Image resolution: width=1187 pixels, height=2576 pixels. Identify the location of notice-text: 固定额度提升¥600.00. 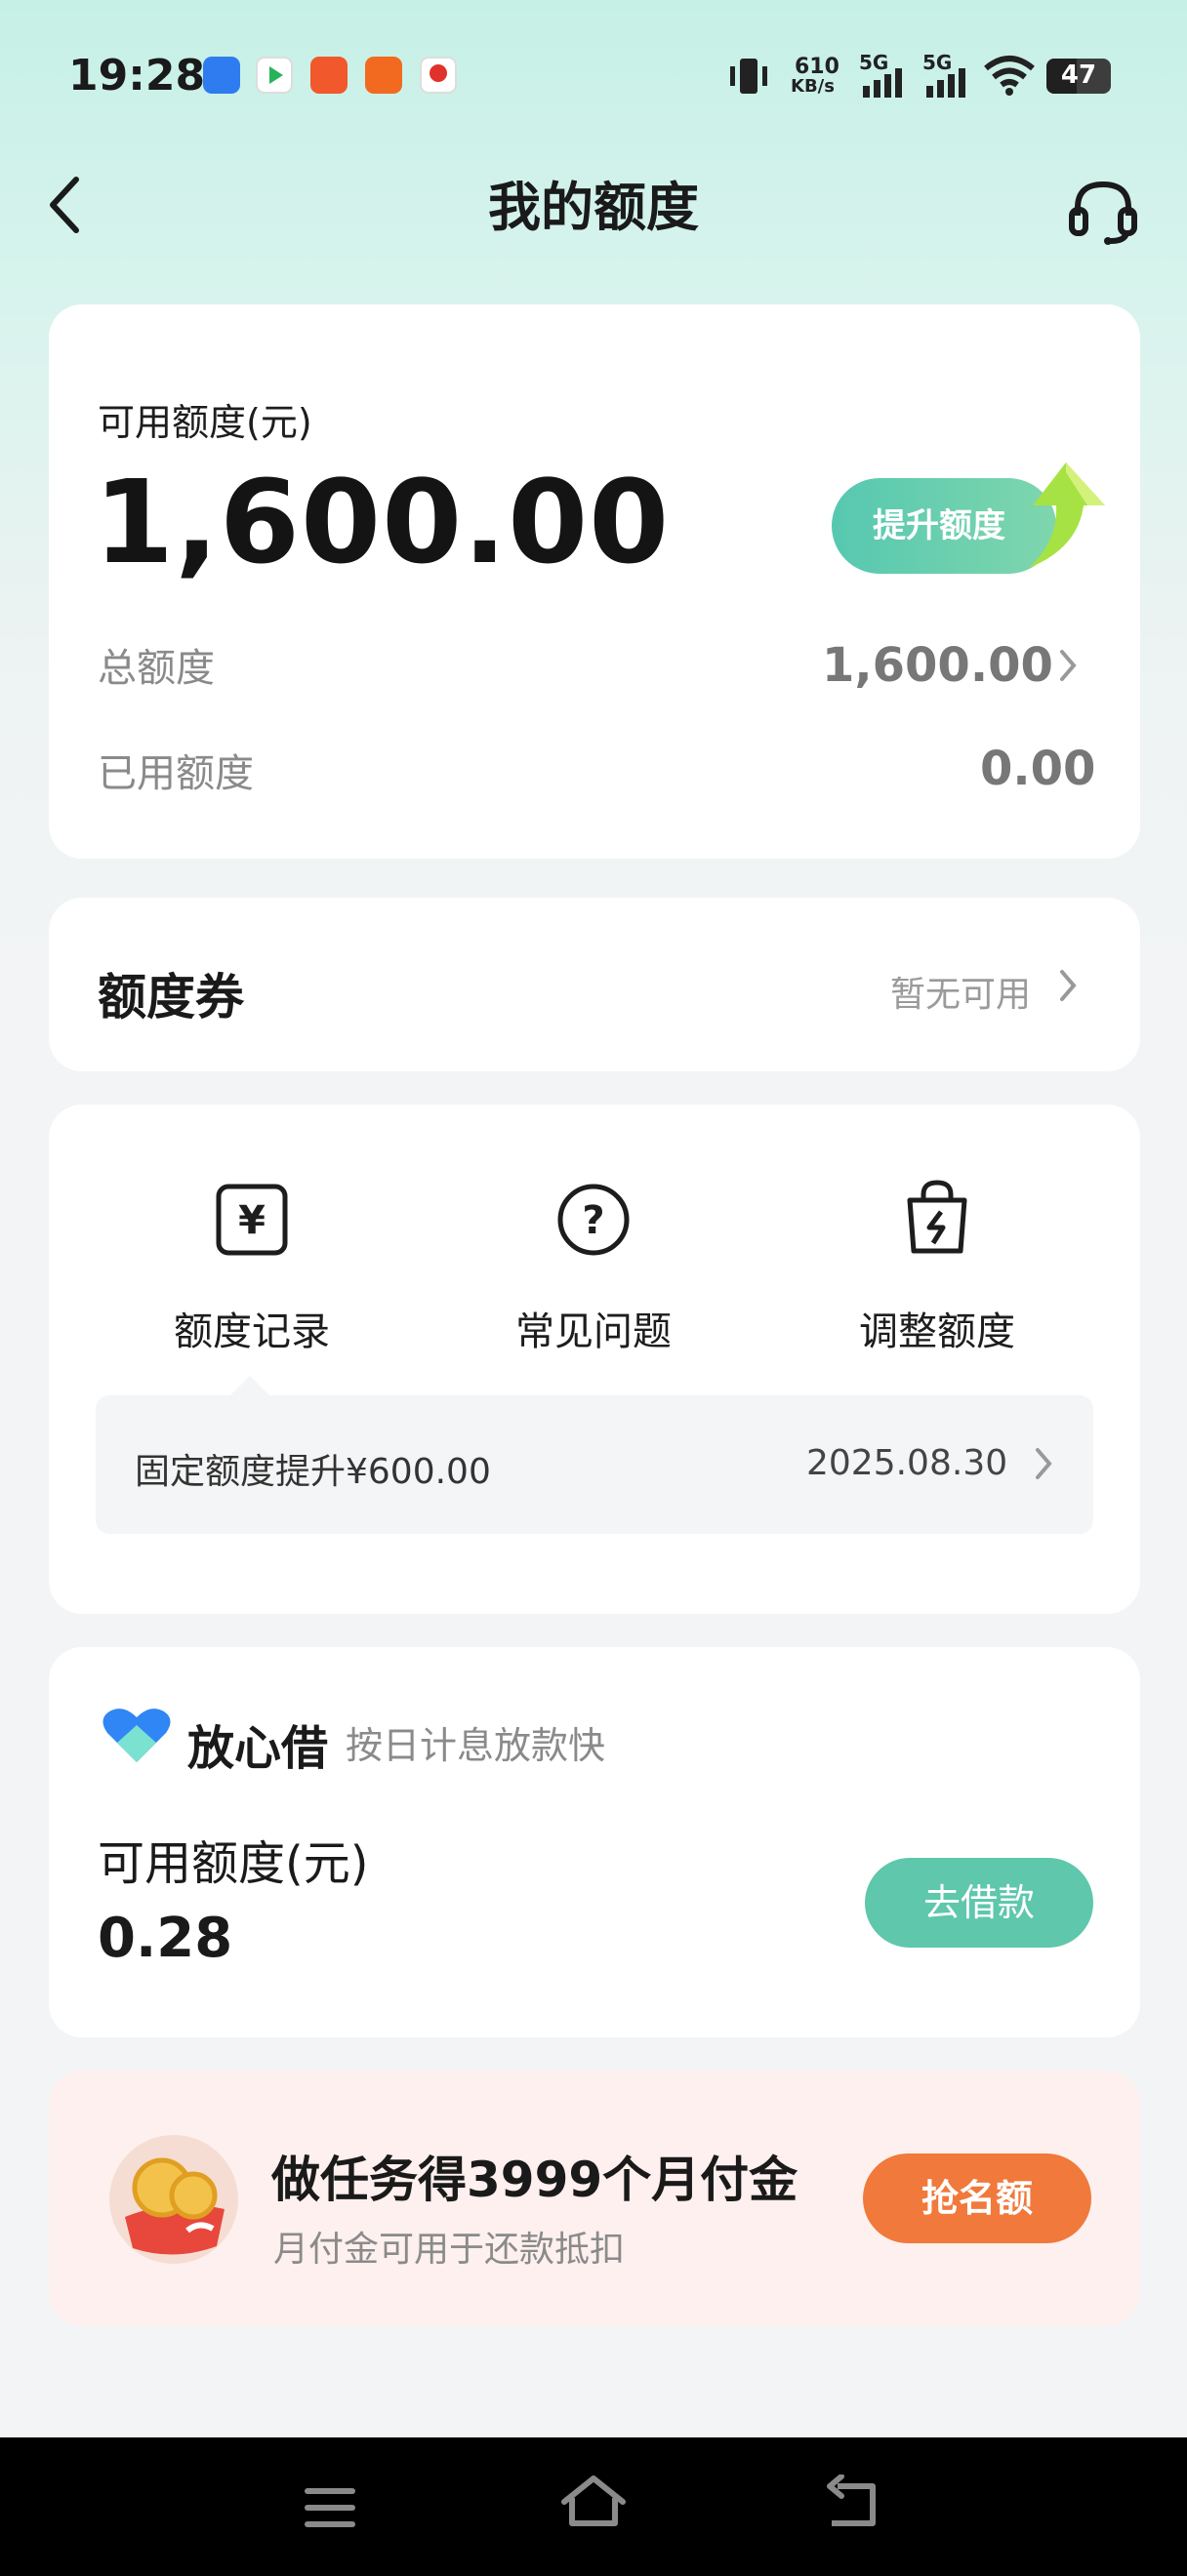
(313, 1472).